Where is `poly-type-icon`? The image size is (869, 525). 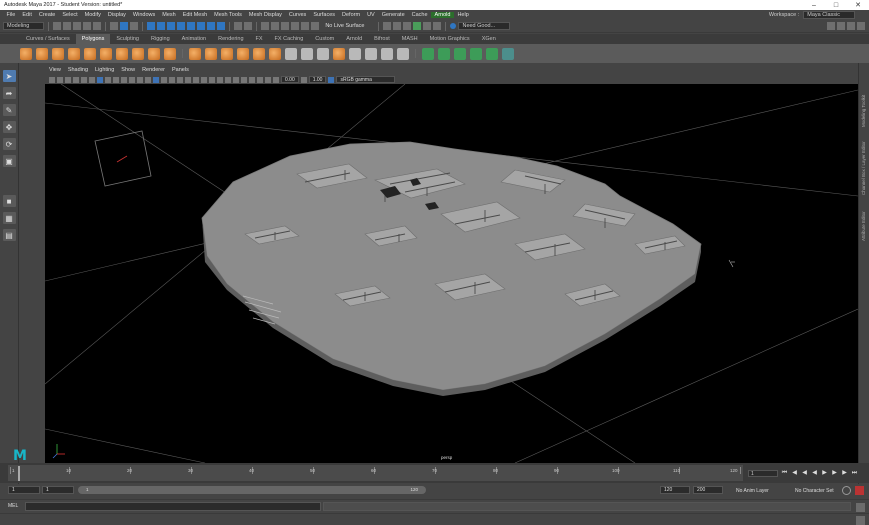
poly-type-icon is located at coordinates (154, 53).